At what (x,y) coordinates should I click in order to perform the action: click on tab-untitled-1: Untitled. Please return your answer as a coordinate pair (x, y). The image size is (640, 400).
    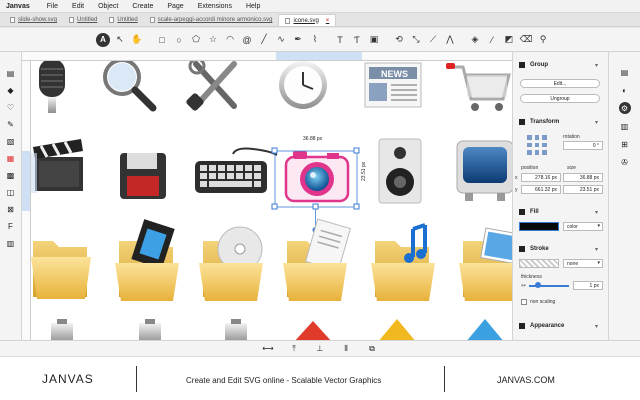
    Looking at the image, I should click on (83, 20).